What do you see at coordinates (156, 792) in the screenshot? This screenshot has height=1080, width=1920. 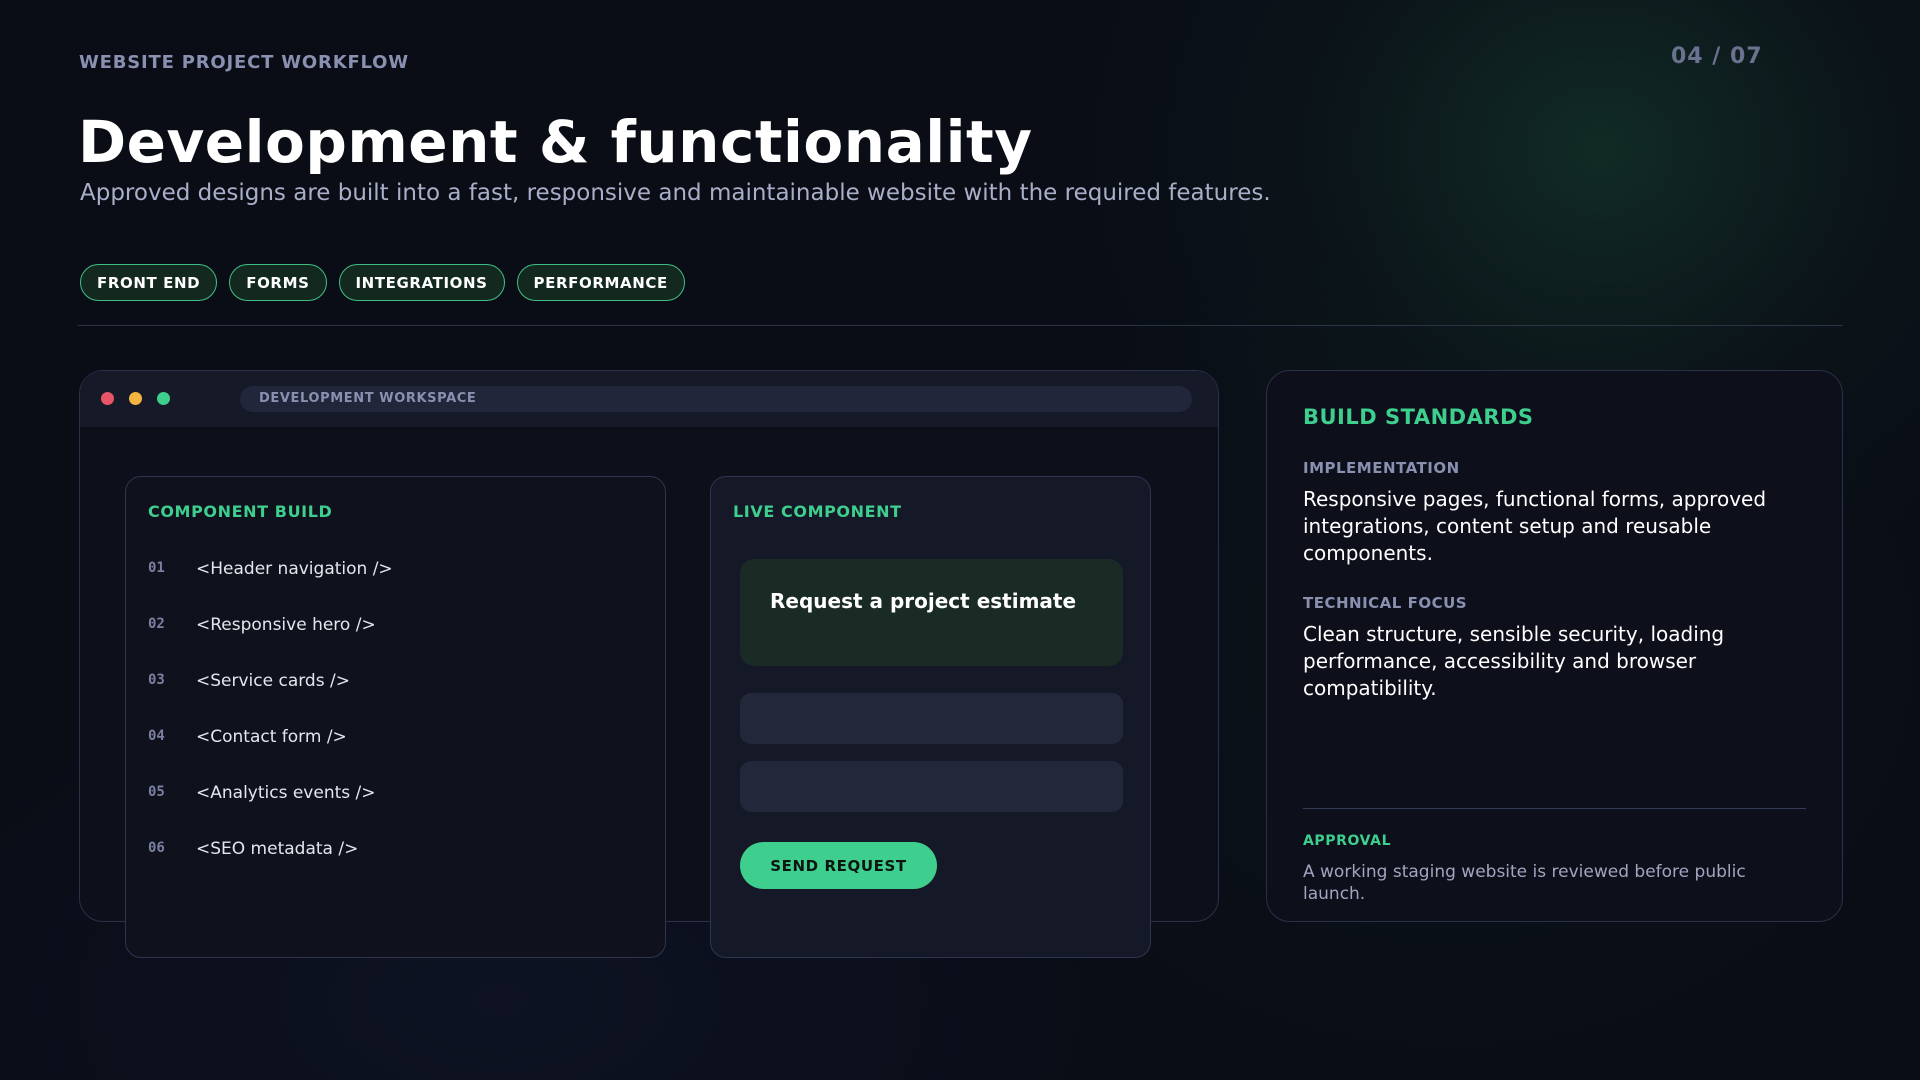 I see `component-number: 05` at bounding box center [156, 792].